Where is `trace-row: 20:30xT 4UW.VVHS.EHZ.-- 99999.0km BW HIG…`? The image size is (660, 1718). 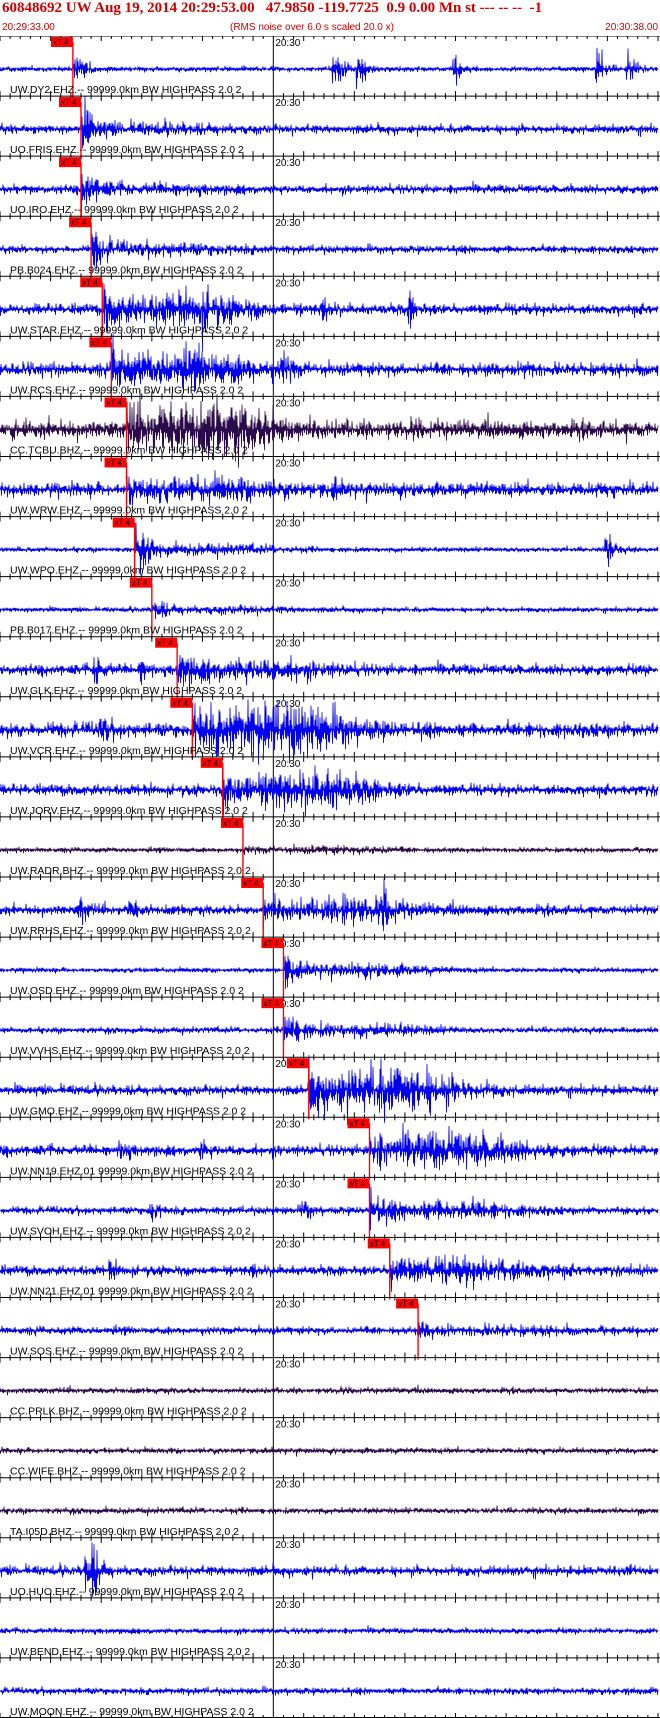 trace-row: 20:30xT 4UW.VVHS.EHZ.-- 99999.0km BW HIG… is located at coordinates (330, 1028).